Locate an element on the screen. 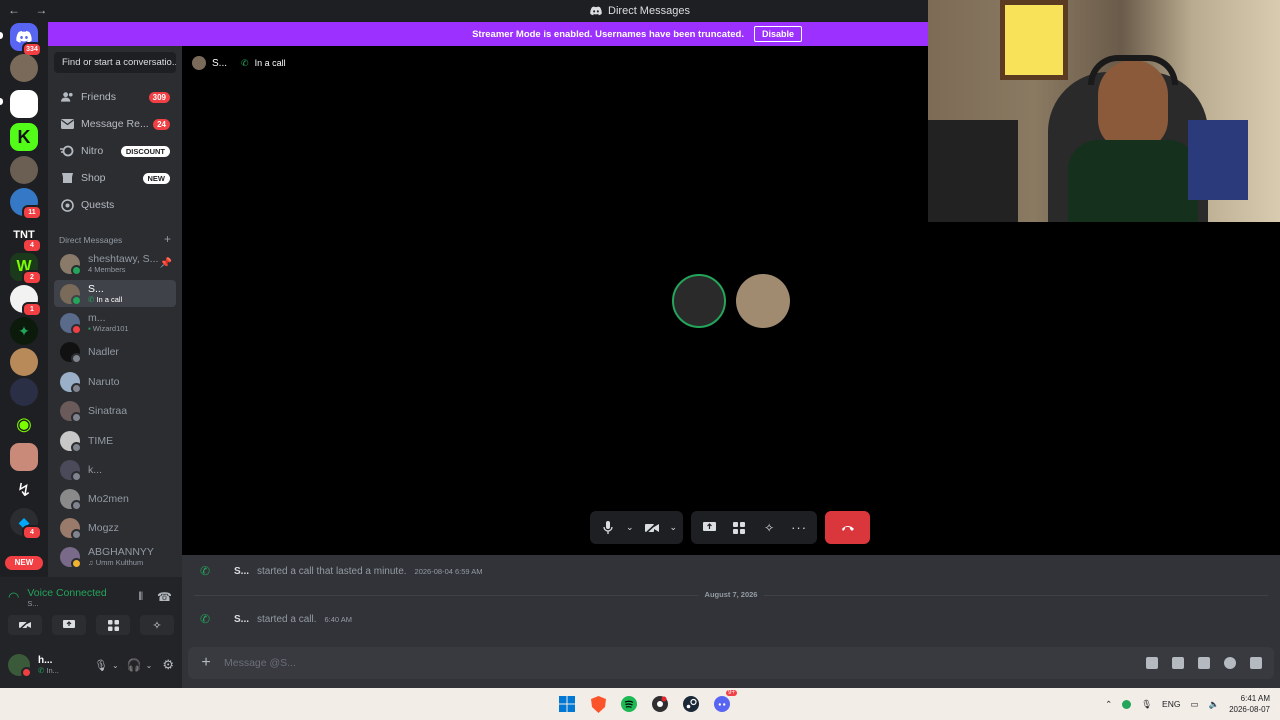 This screenshot has width=1280, height=720. tnt-server-icon: TNT 4 is located at coordinates (26, 237).